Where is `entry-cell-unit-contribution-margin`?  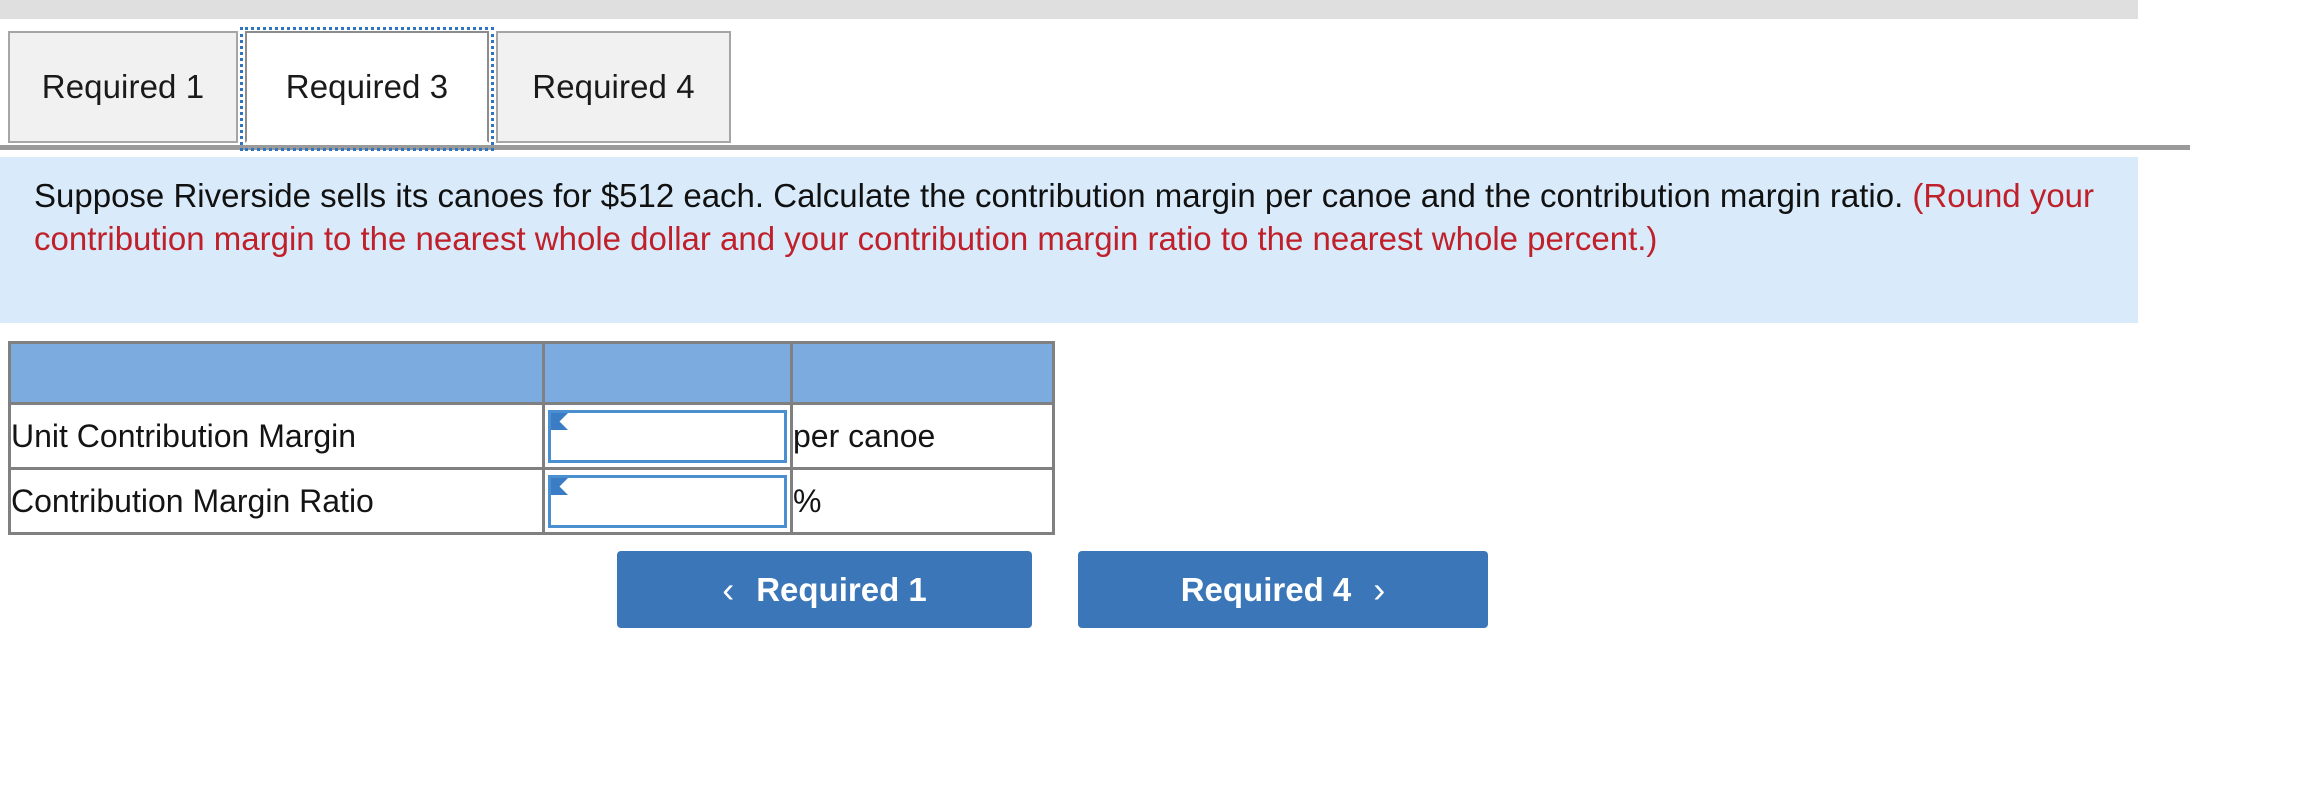
entry-cell-unit-contribution-margin is located at coordinates (667, 436).